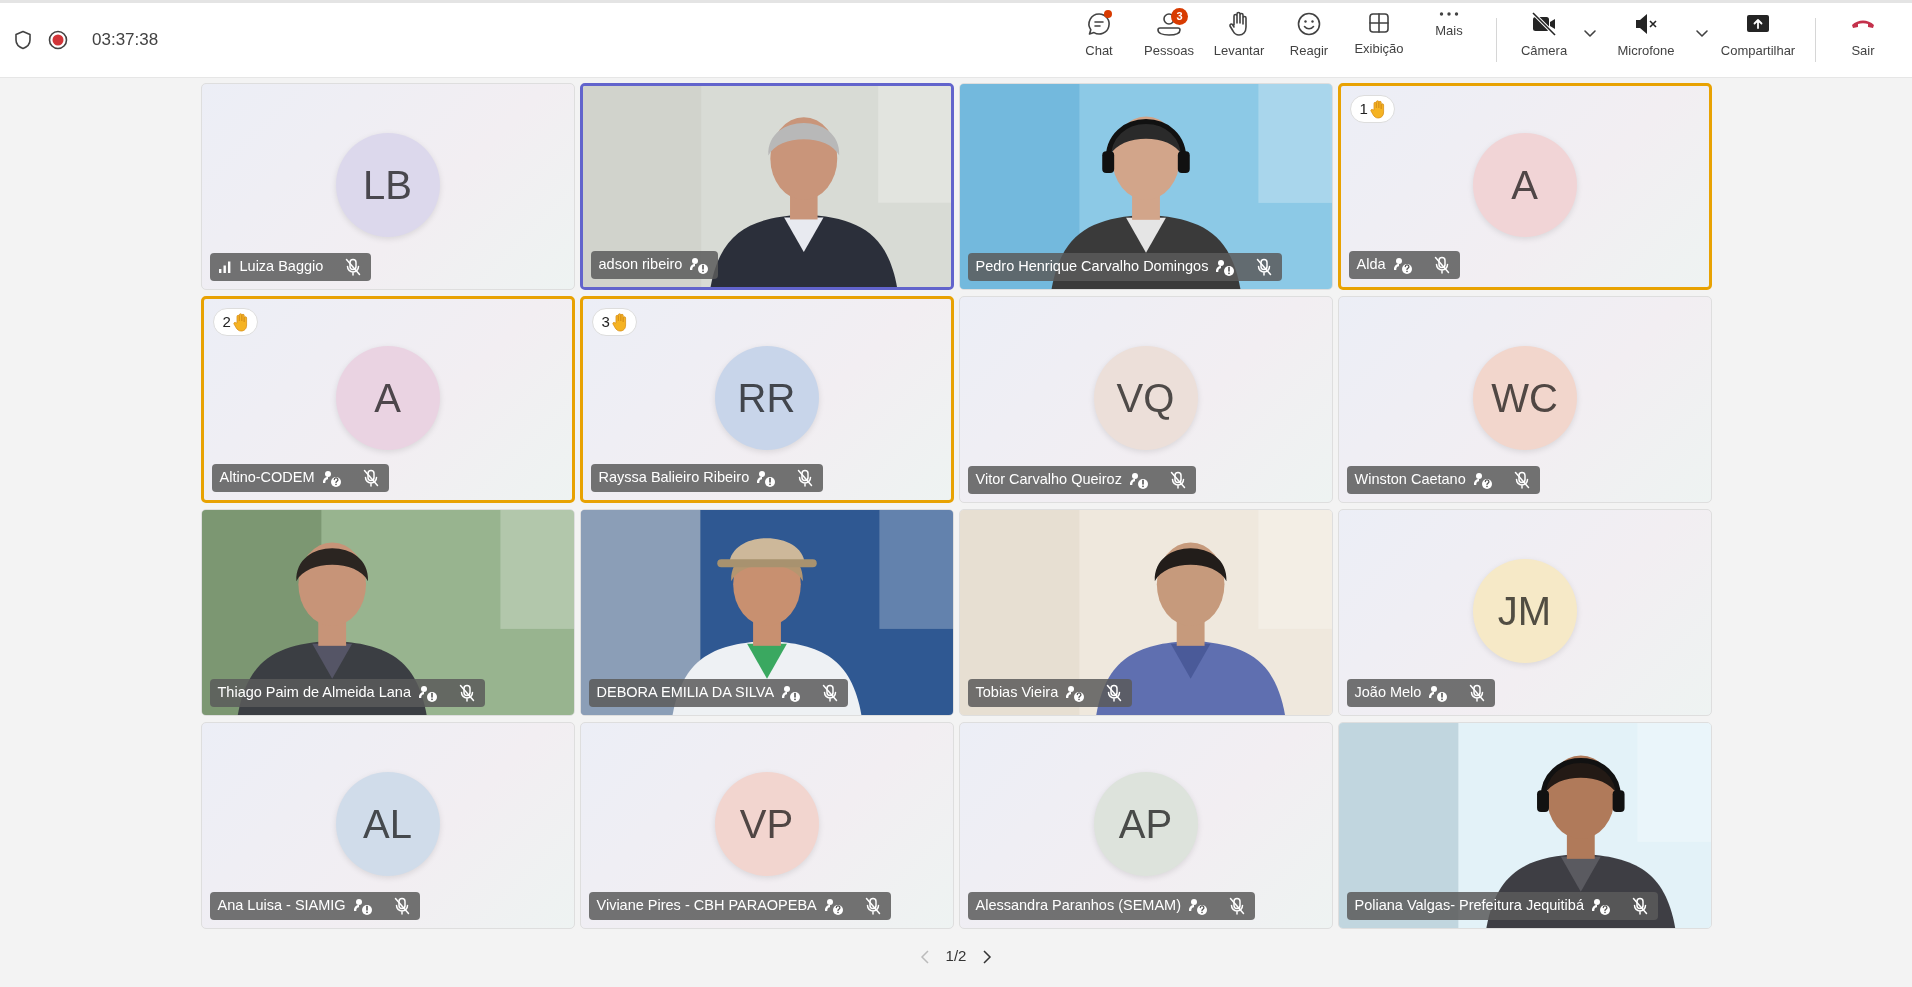  I want to click on grid-icon, so click(1379, 23).